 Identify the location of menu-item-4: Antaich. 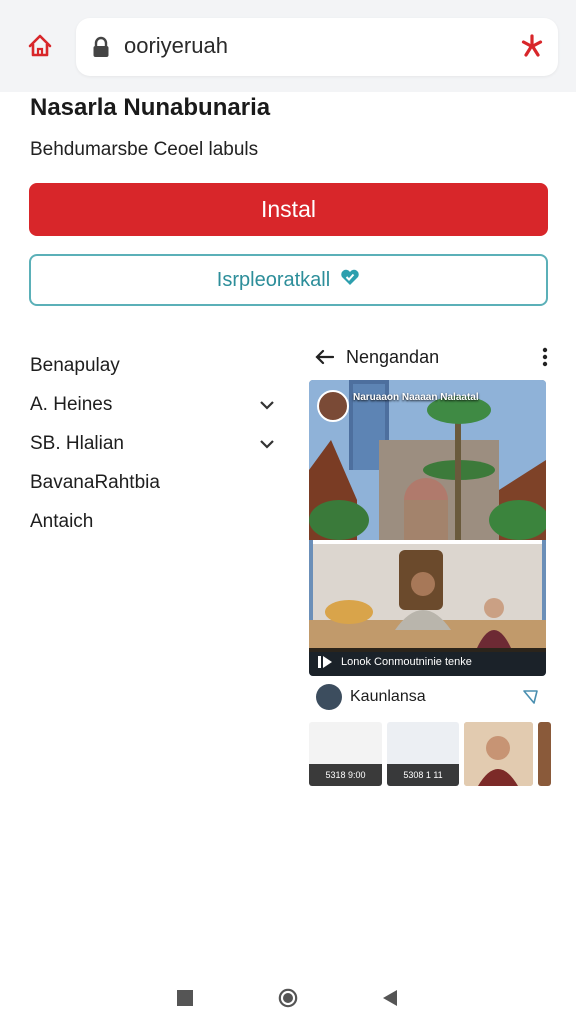
(152, 521).